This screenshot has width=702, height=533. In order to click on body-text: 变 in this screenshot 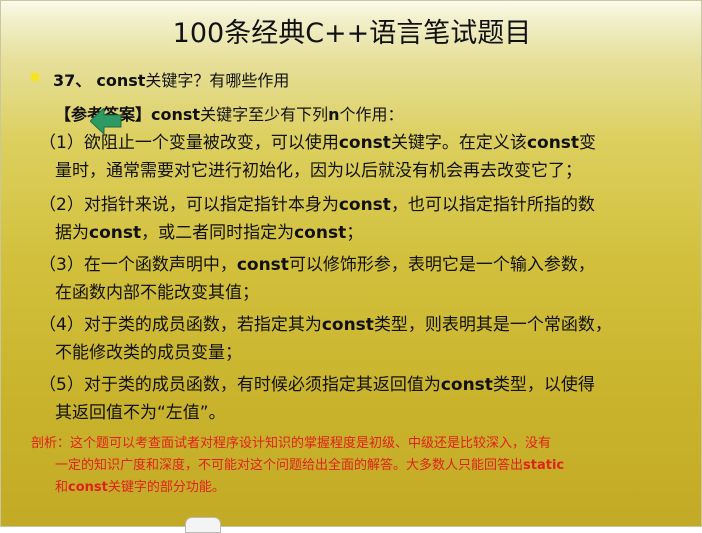, I will do `click(588, 143)`.